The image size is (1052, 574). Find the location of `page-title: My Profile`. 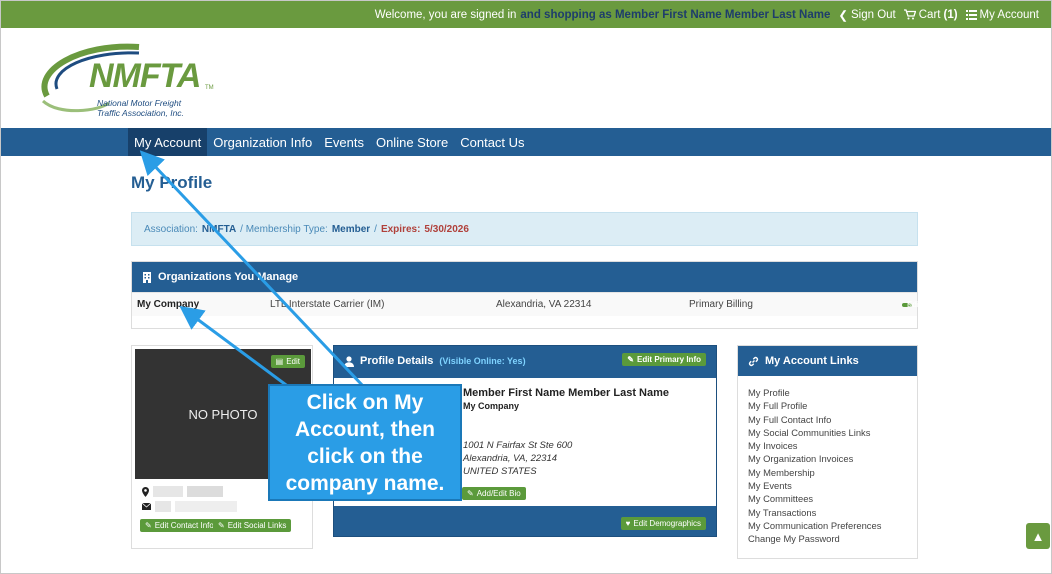

page-title: My Profile is located at coordinates (172, 182).